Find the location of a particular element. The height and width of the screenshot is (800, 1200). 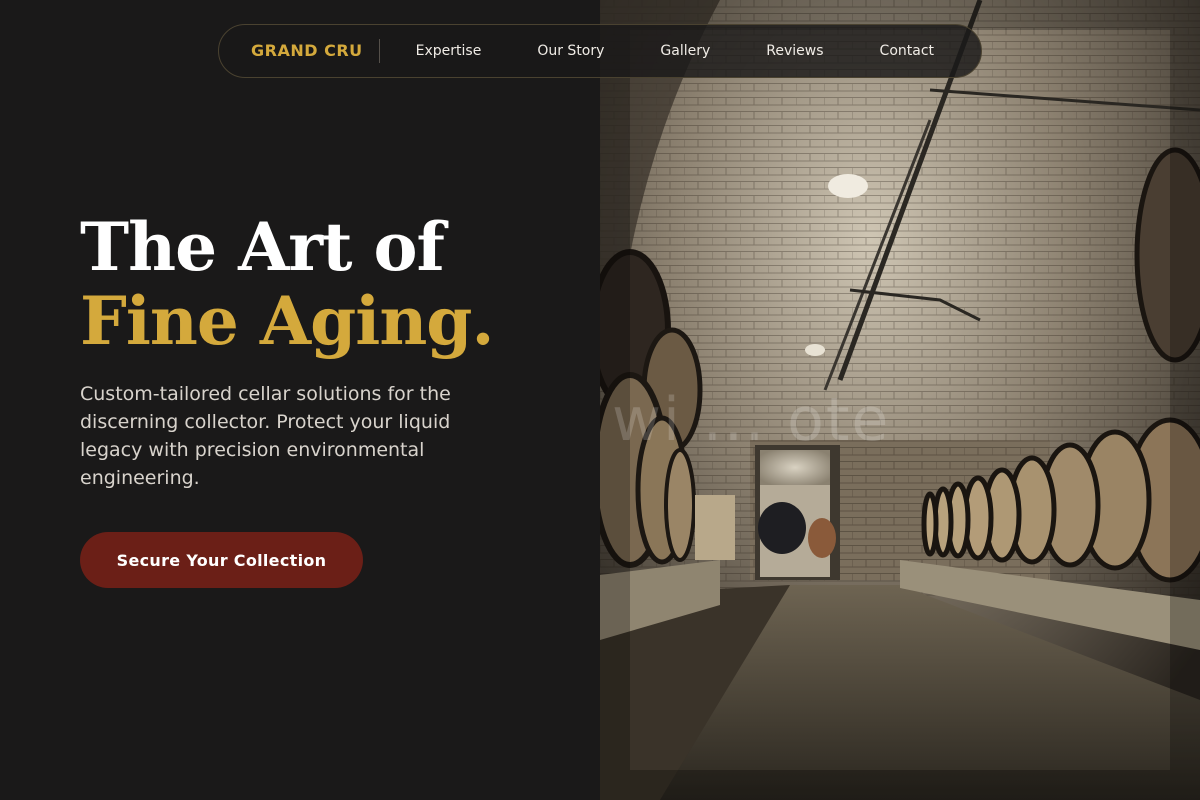

nav-link-gallery: Gallery is located at coordinates (685, 51).